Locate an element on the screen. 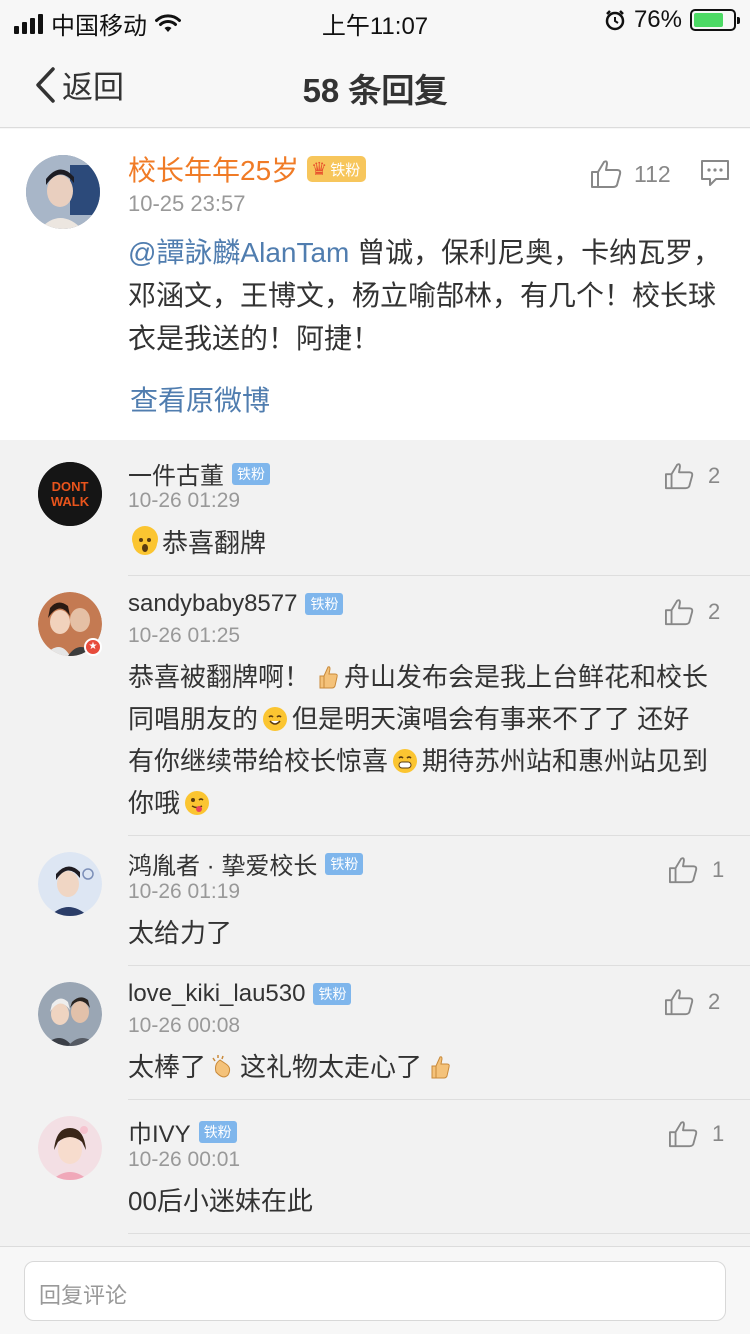  page-title: 58 条回复 is located at coordinates (375, 90).